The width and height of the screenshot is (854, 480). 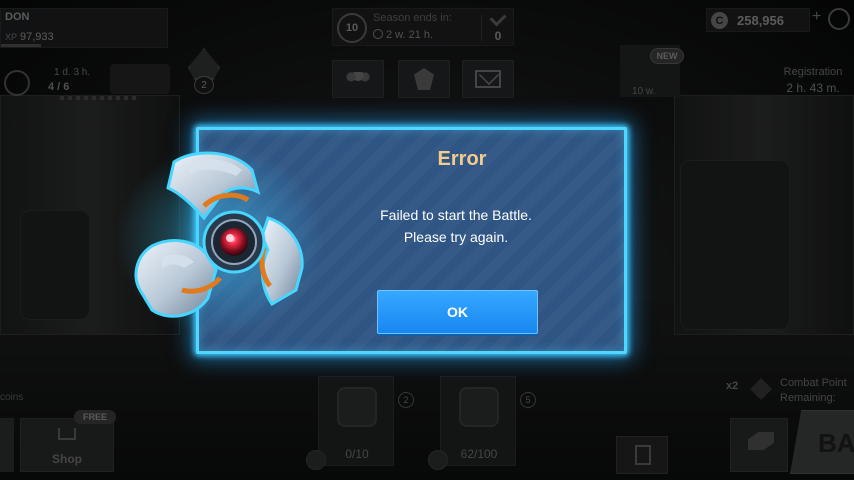 What do you see at coordinates (457, 312) in the screenshot?
I see `ok-button: OK` at bounding box center [457, 312].